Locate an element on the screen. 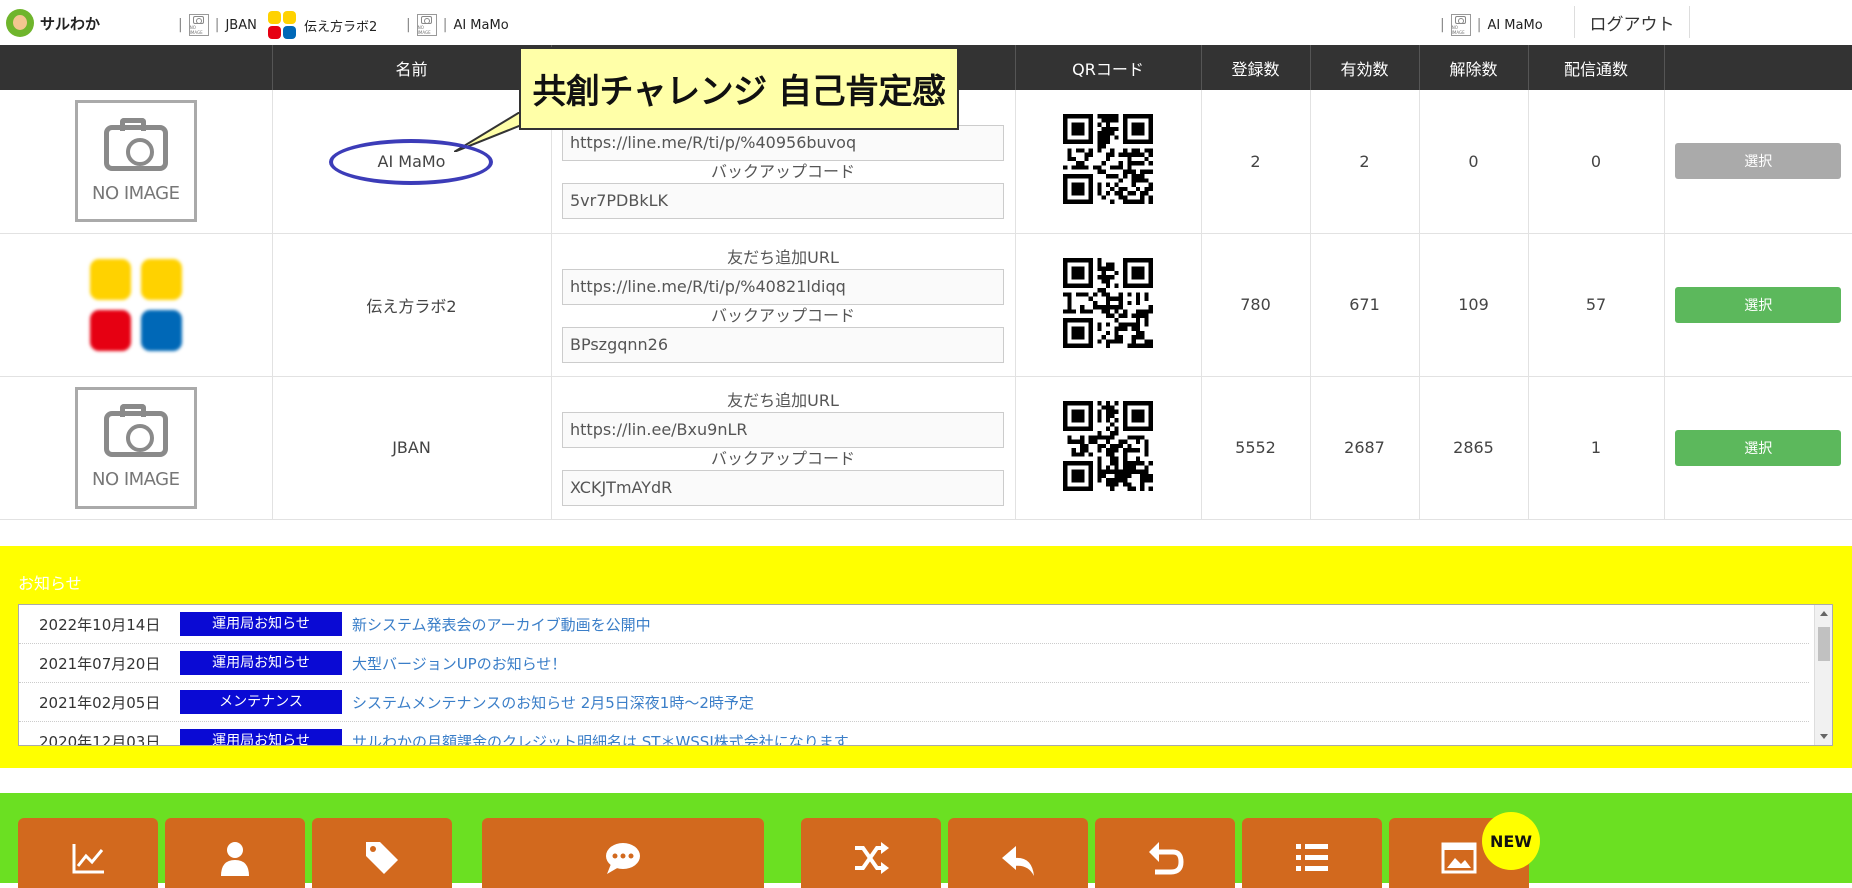 The width and height of the screenshot is (1852, 888). cancelled-count: 0 is located at coordinates (1474, 162).